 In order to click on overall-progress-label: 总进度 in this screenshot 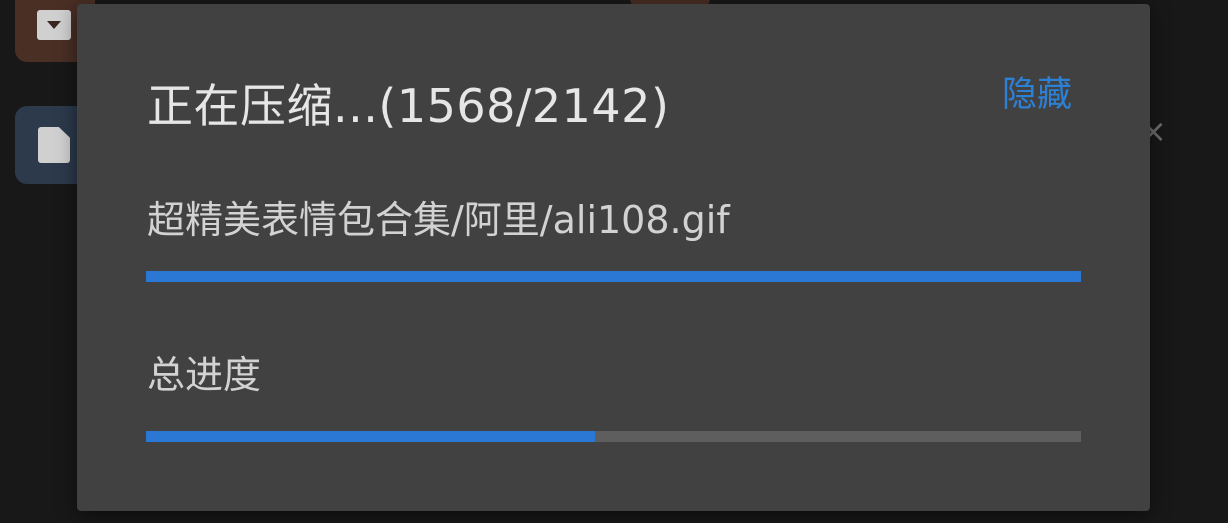, I will do `click(204, 375)`.